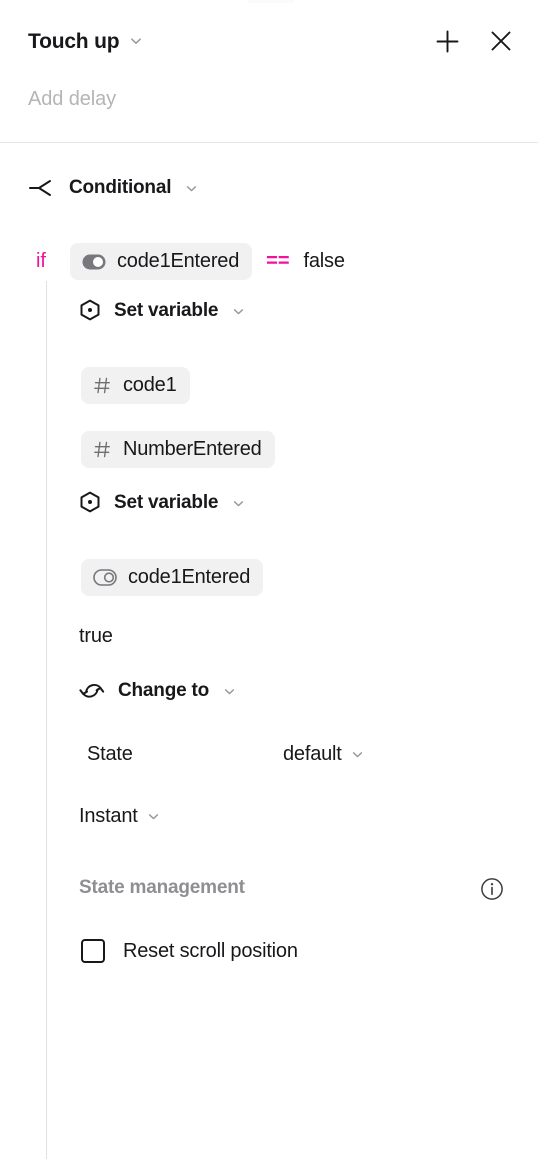 This screenshot has width=538, height=1164. Describe the element at coordinates (41, 261) in the screenshot. I see `if-keyword: if` at that location.